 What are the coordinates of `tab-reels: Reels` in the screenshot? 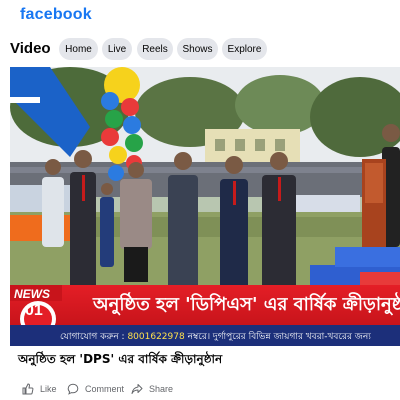 It's located at (155, 49).